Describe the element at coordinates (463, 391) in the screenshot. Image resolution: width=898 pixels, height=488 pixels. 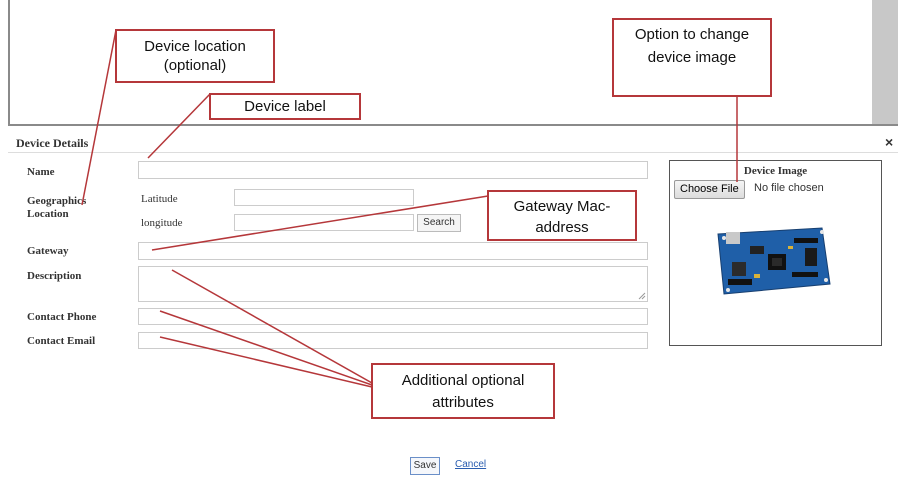
I see `callout-additional-attributes: Additional optional attributes` at that location.